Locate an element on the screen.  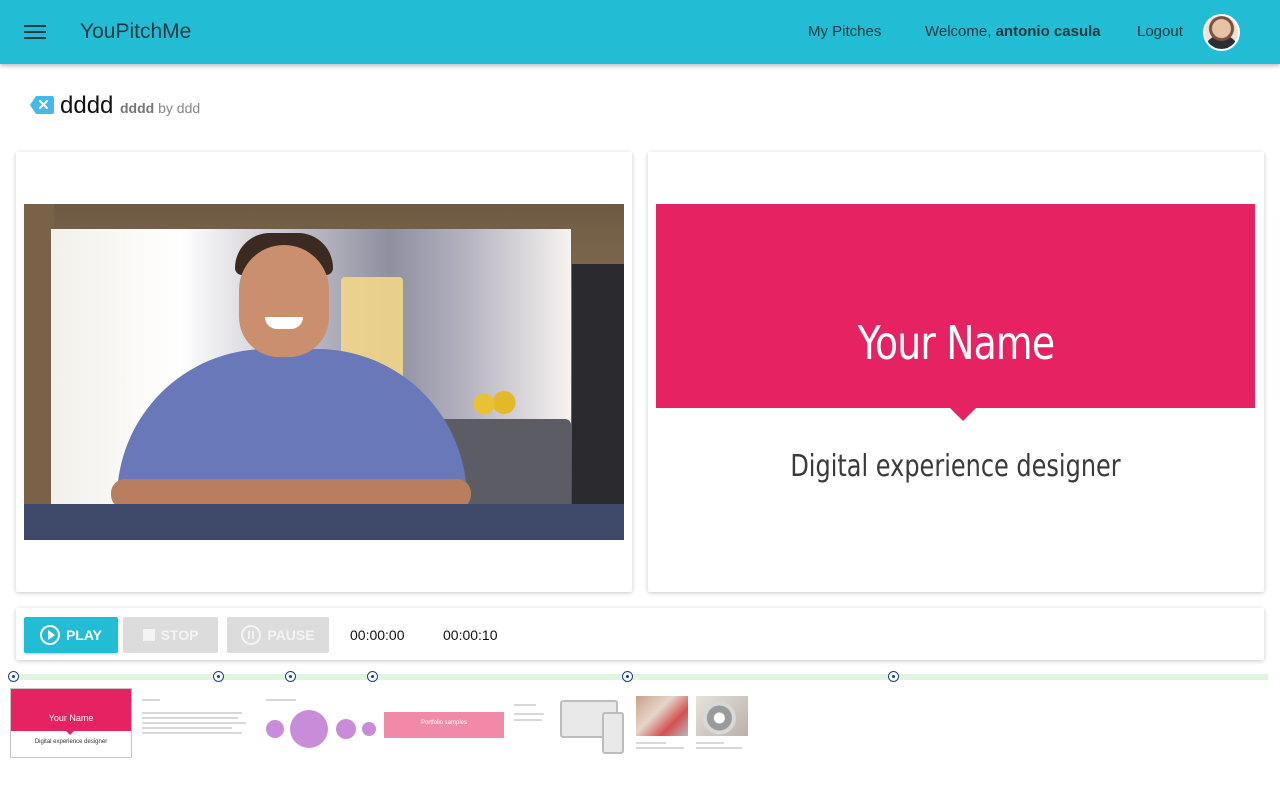
person-head is located at coordinates (284, 301).